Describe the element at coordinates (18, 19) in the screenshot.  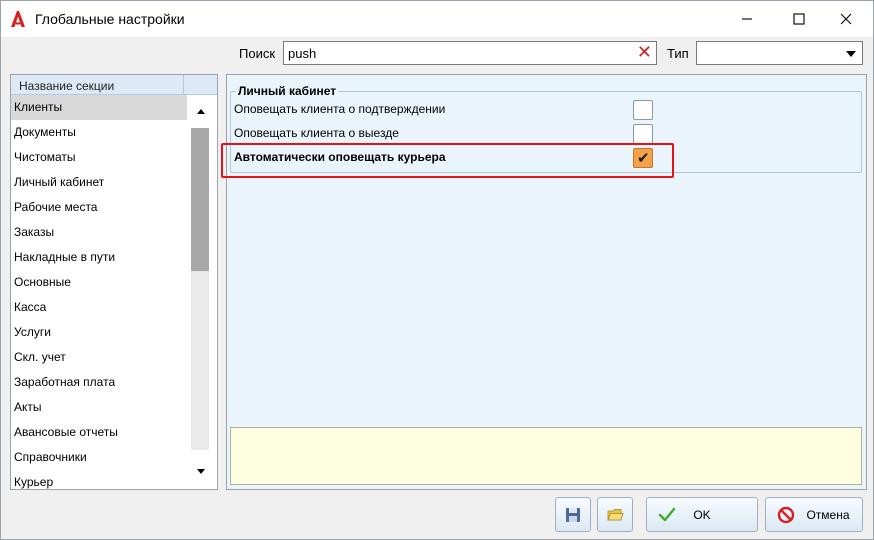
I see `app-logo-icon` at that location.